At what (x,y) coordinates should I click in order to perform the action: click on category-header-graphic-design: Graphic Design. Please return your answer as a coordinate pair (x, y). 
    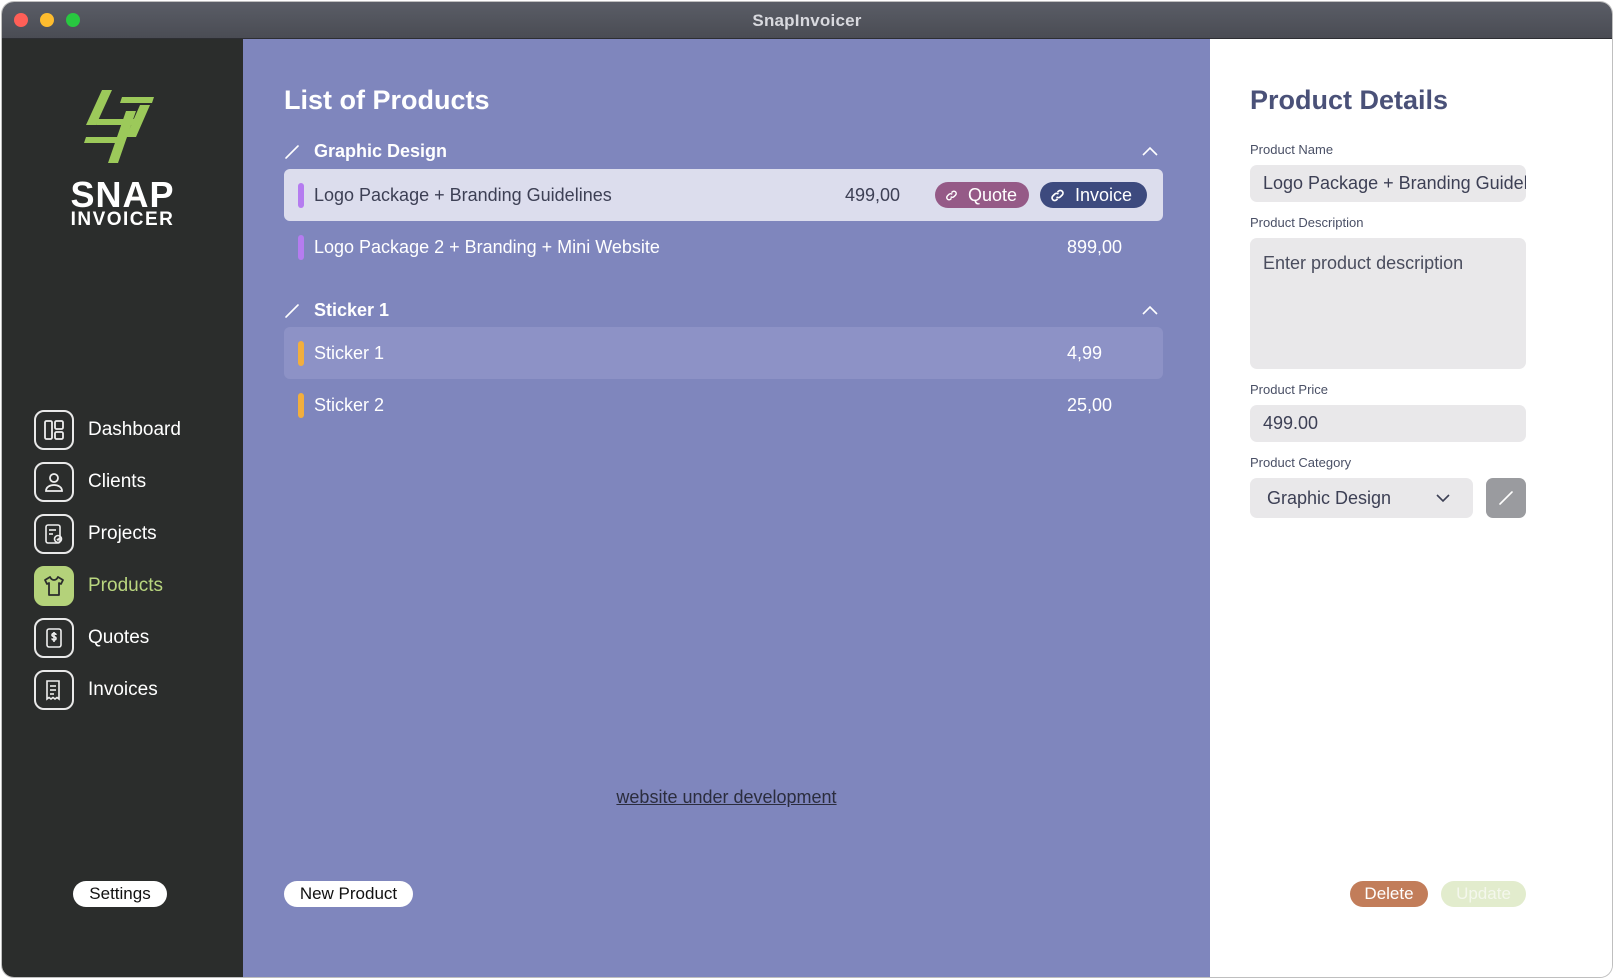
    Looking at the image, I should click on (723, 151).